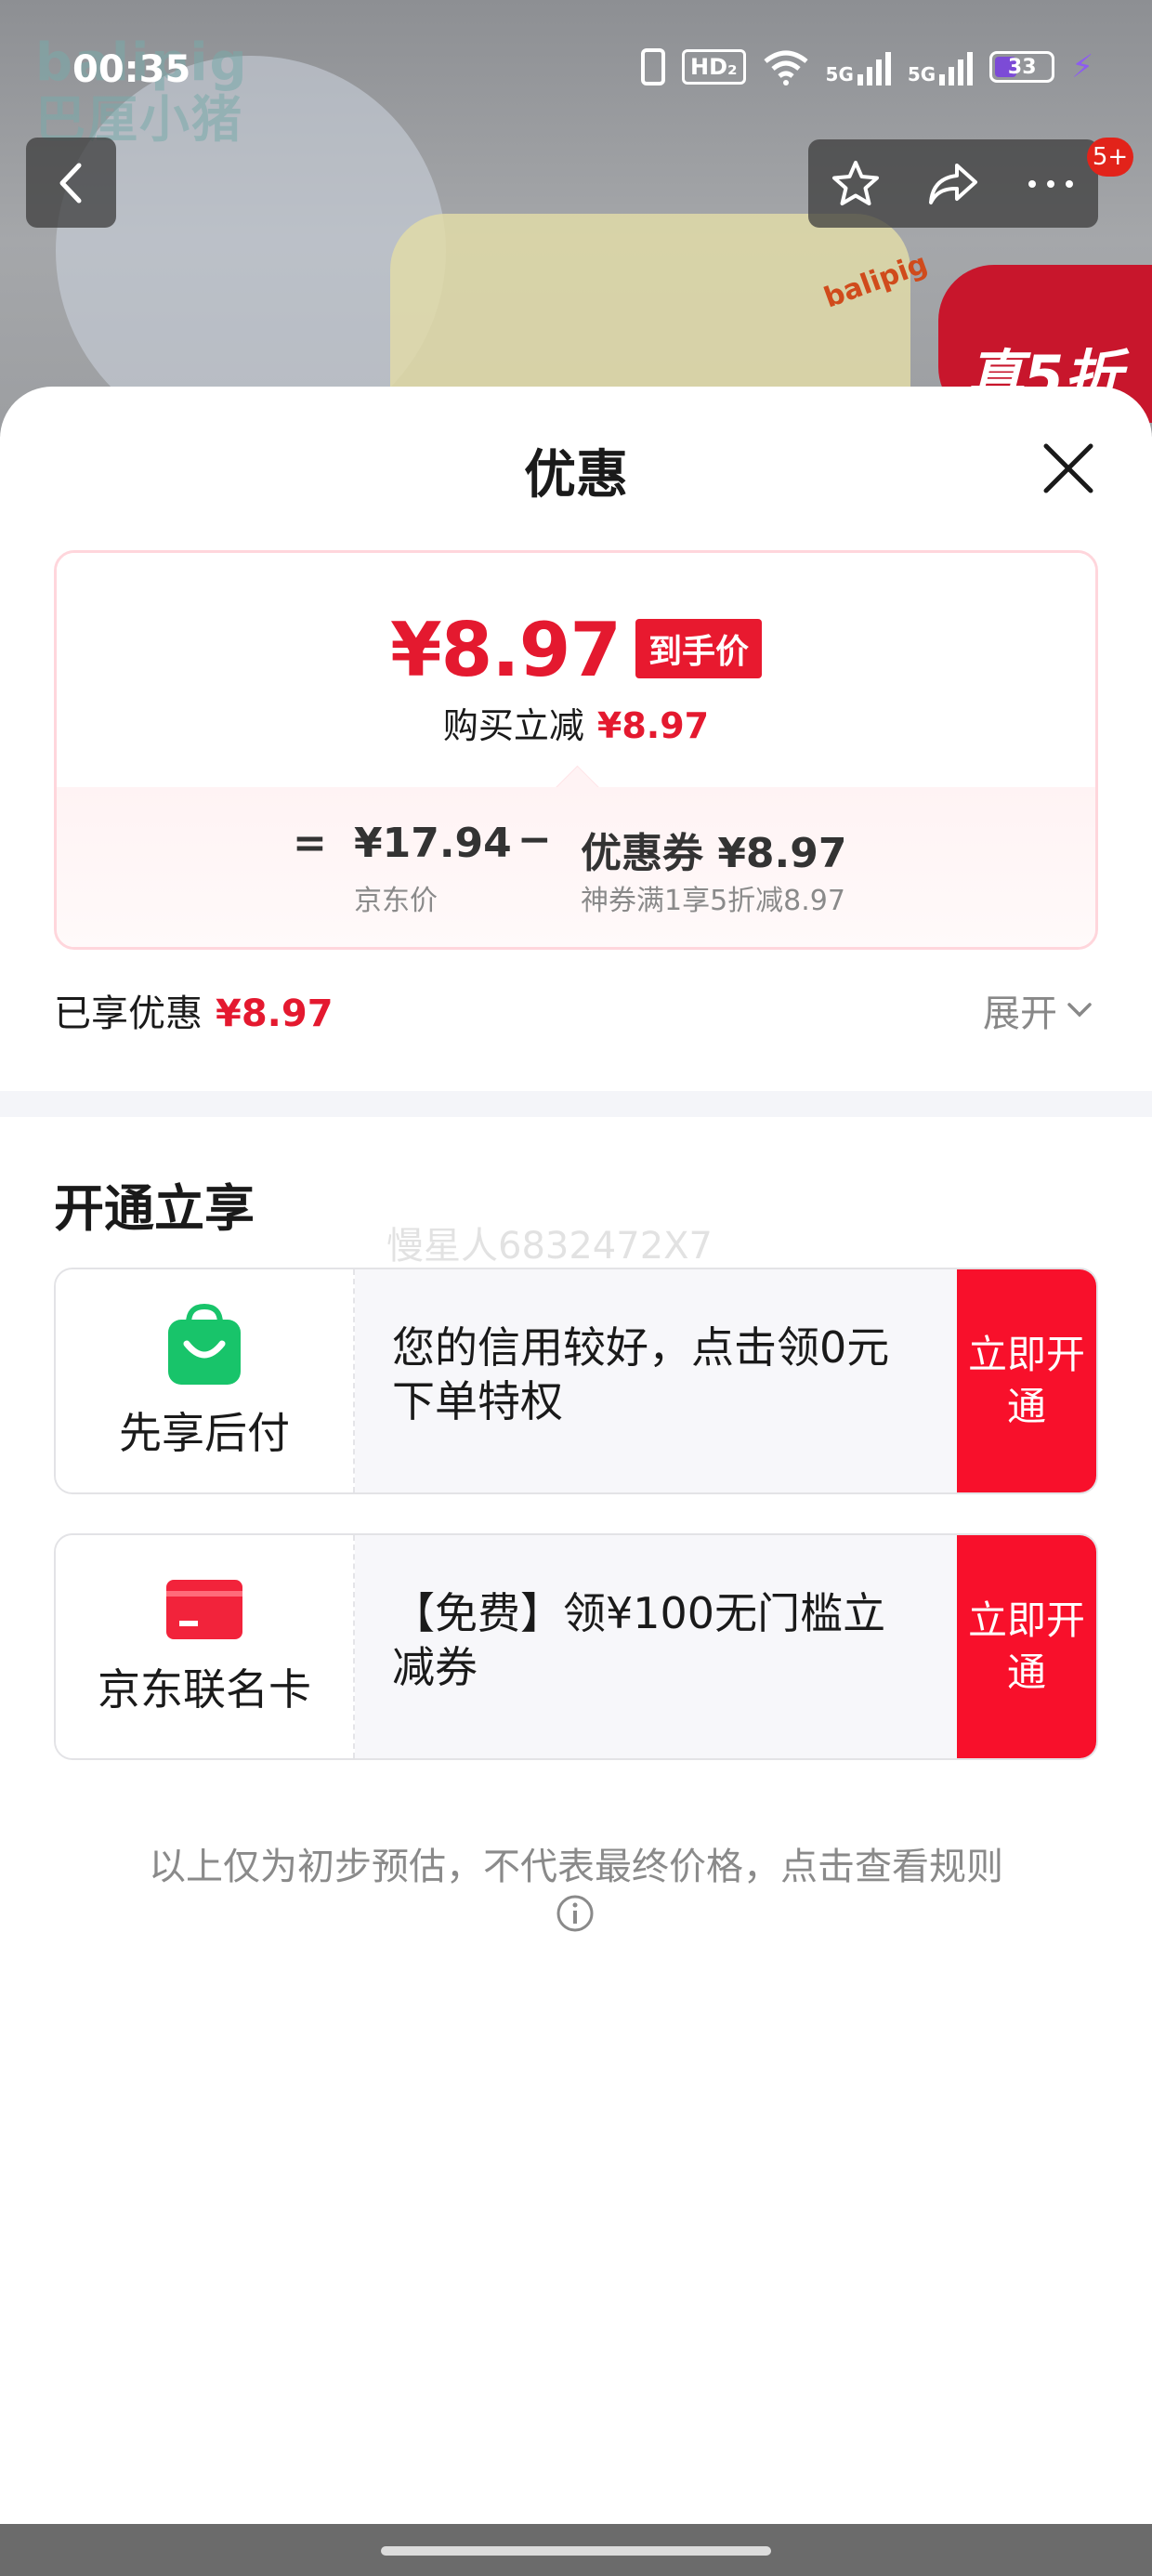 Image resolution: width=1152 pixels, height=2576 pixels. I want to click on final-price: ¥8.97, so click(505, 650).